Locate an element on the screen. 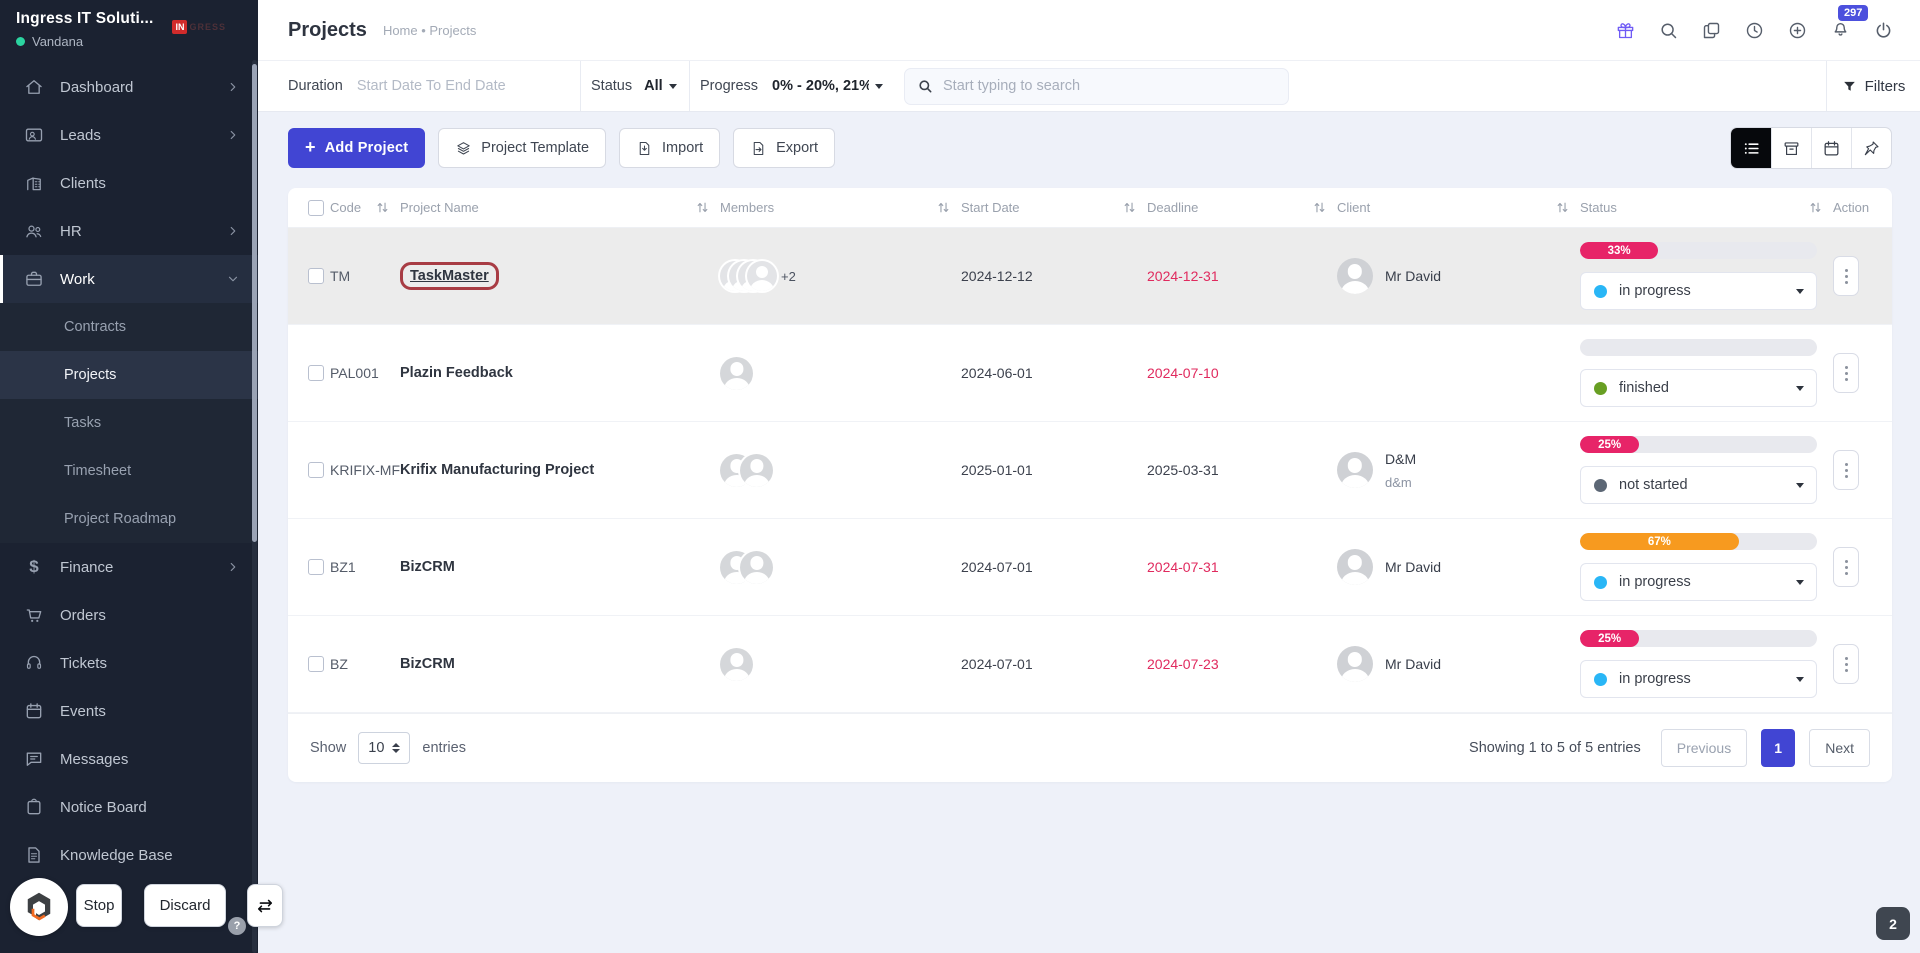 Image resolution: width=1920 pixels, height=953 pixels. search-box is located at coordinates (1096, 86).